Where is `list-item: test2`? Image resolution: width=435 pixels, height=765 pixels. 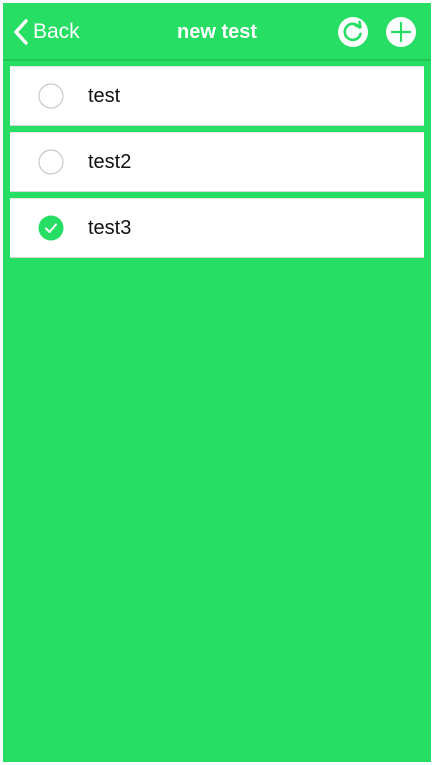 list-item: test2 is located at coordinates (217, 162).